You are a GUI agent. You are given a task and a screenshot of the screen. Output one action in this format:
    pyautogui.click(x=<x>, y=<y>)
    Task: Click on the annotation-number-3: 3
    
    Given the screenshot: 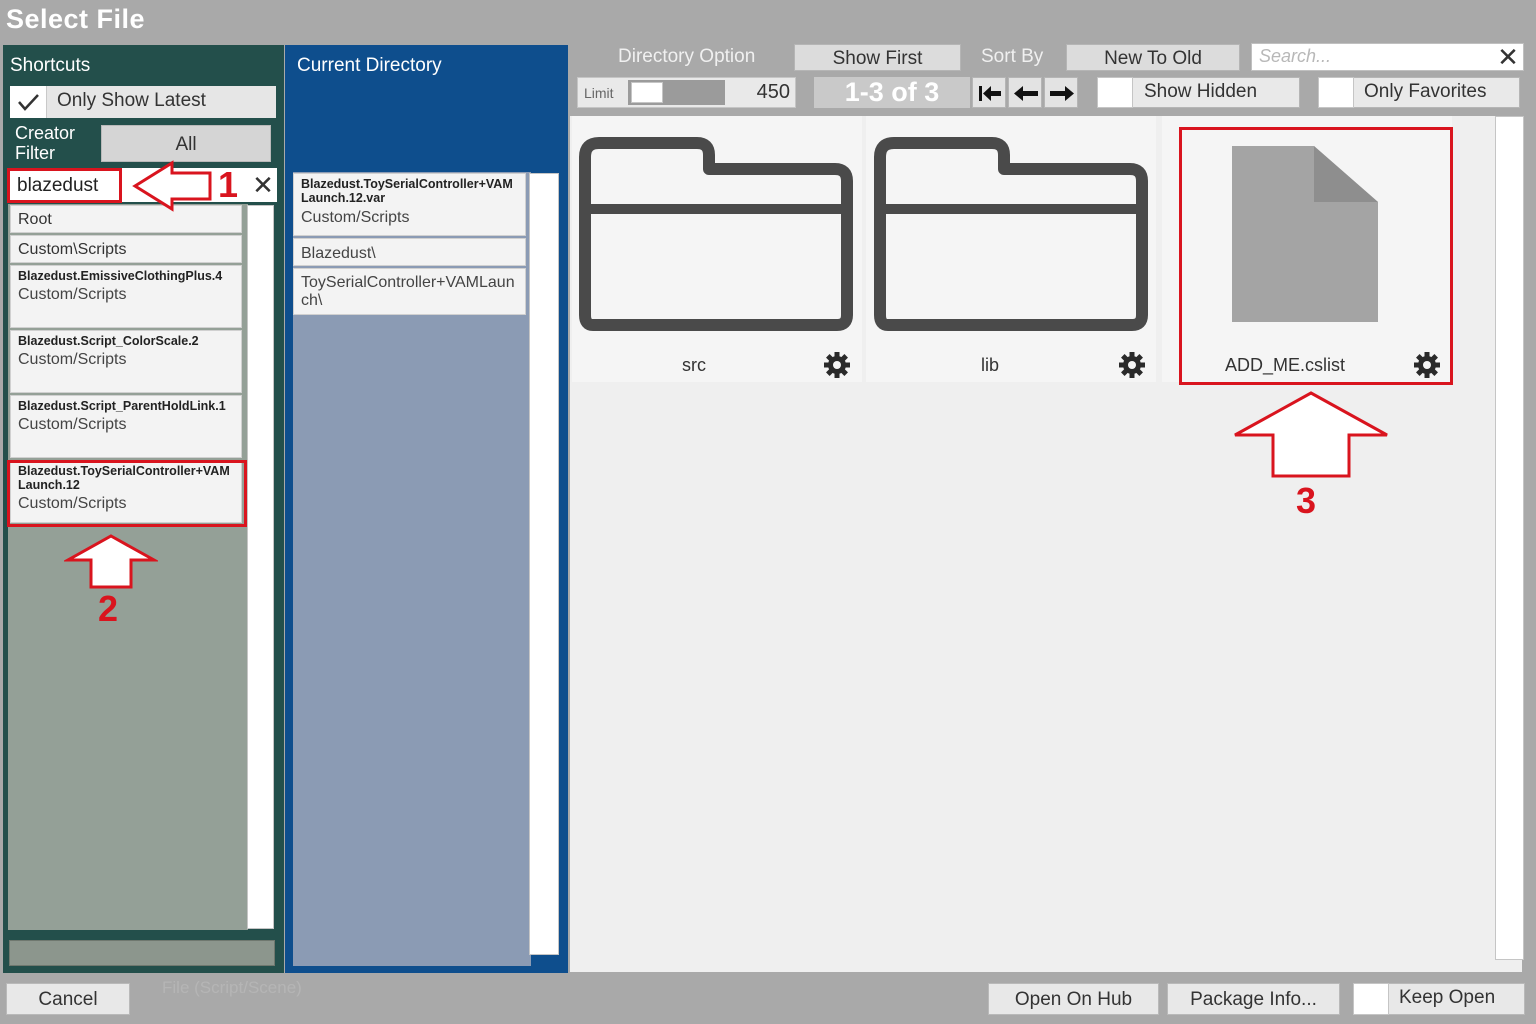 What is the action you would take?
    pyautogui.click(x=1306, y=500)
    